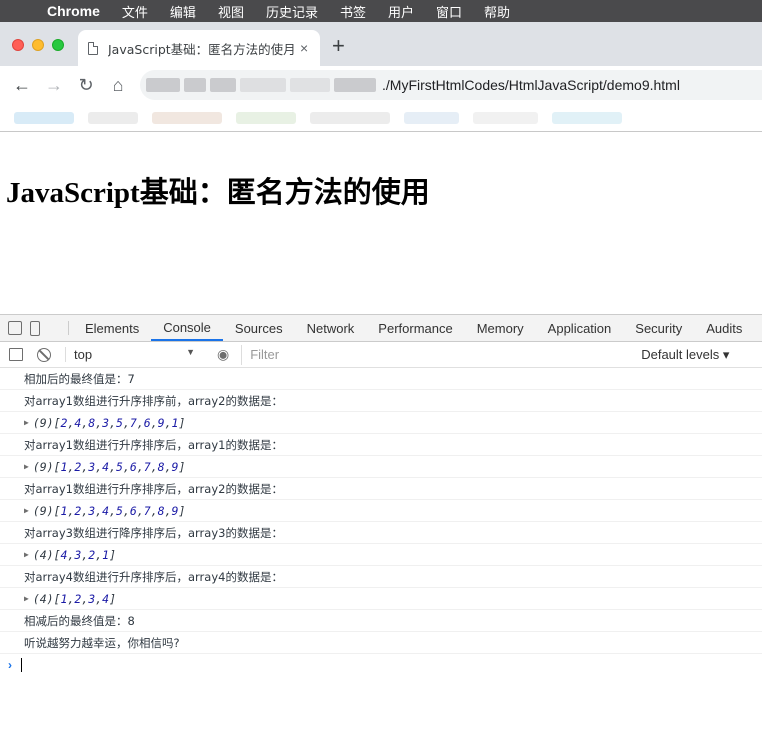 The width and height of the screenshot is (762, 754). What do you see at coordinates (381, 445) in the screenshot?
I see `console-log-line: 对array1数组进行升序排序后，array1的数据是：` at bounding box center [381, 445].